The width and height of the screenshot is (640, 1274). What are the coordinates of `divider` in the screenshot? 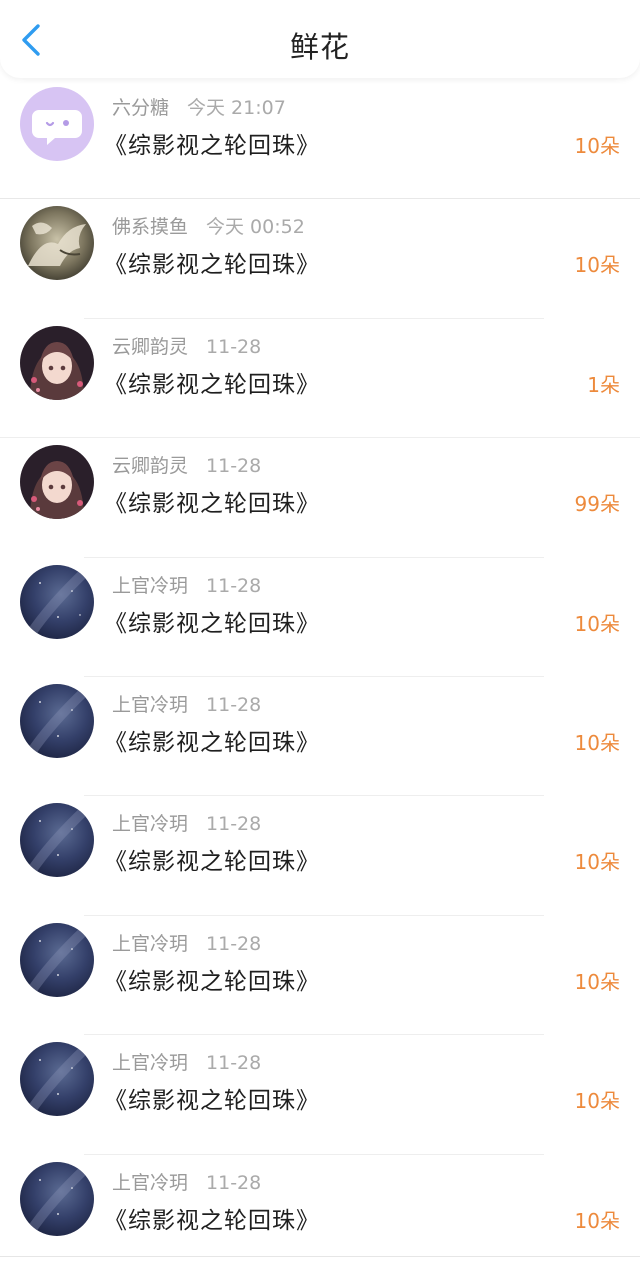 It's located at (320, 1256).